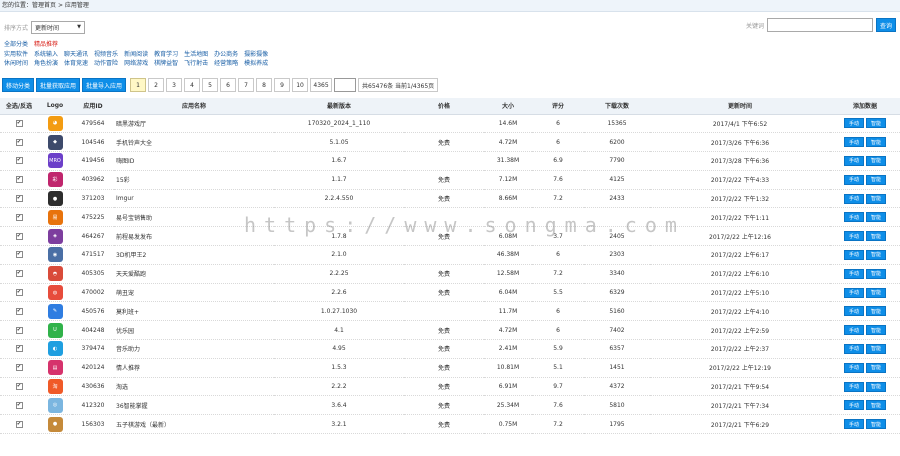  I want to click on category-link: 经营策略, so click(226, 64).